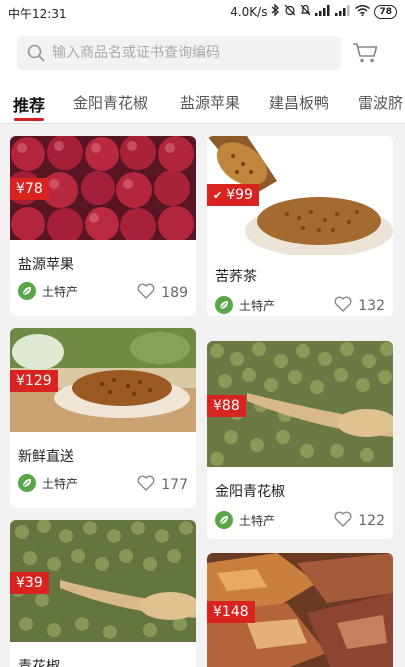 The height and width of the screenshot is (667, 405). I want to click on product-title: 盐源苹果, so click(46, 265).